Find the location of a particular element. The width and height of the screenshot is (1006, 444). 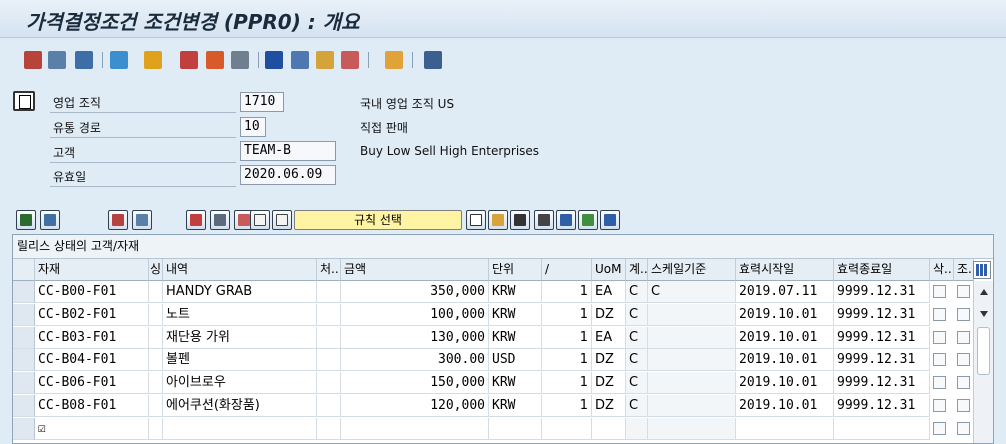

paste-row-button is located at coordinates (282, 220).